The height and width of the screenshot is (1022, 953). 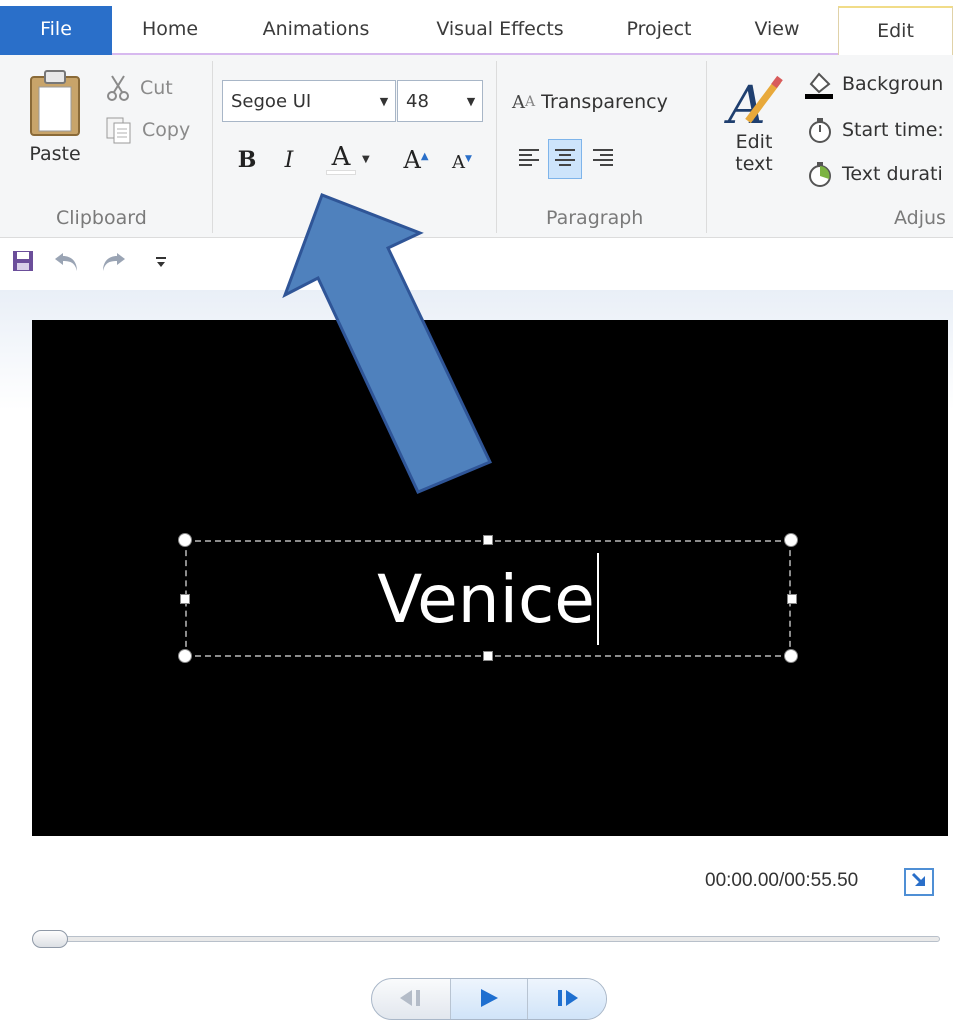 I want to click on align-left-icon, so click(x=529, y=159).